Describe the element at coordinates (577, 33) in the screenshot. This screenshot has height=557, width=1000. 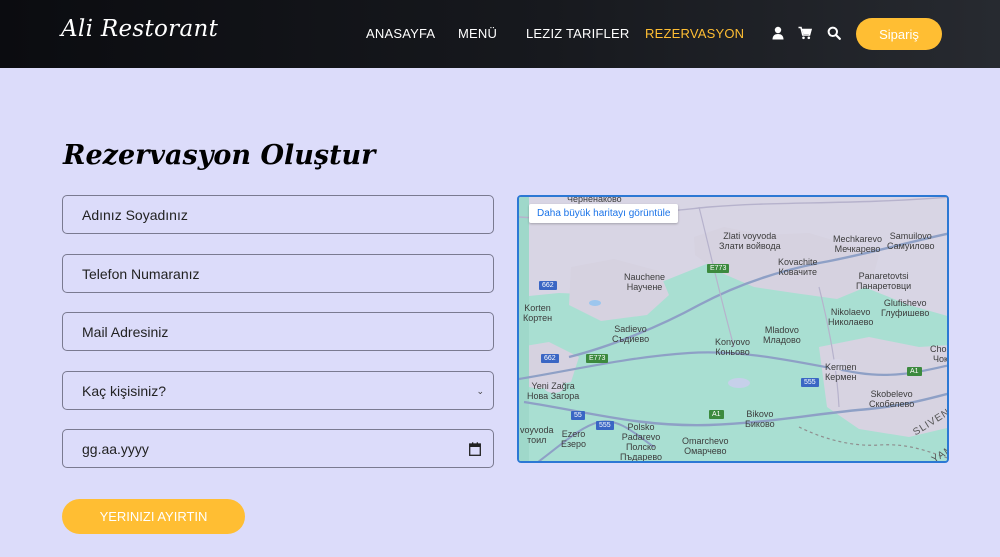
I see `nav-link-recipes: LEZIZ TARIFLER` at that location.